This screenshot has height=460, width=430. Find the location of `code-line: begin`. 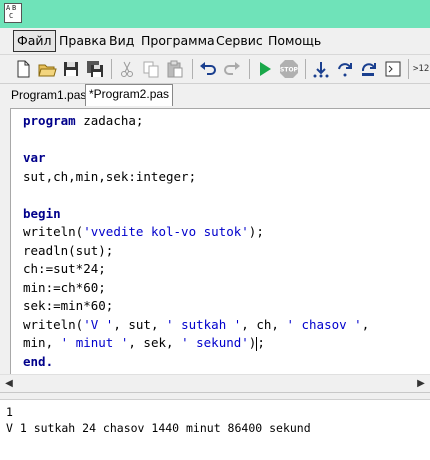

code-line: begin is located at coordinates (196, 214).